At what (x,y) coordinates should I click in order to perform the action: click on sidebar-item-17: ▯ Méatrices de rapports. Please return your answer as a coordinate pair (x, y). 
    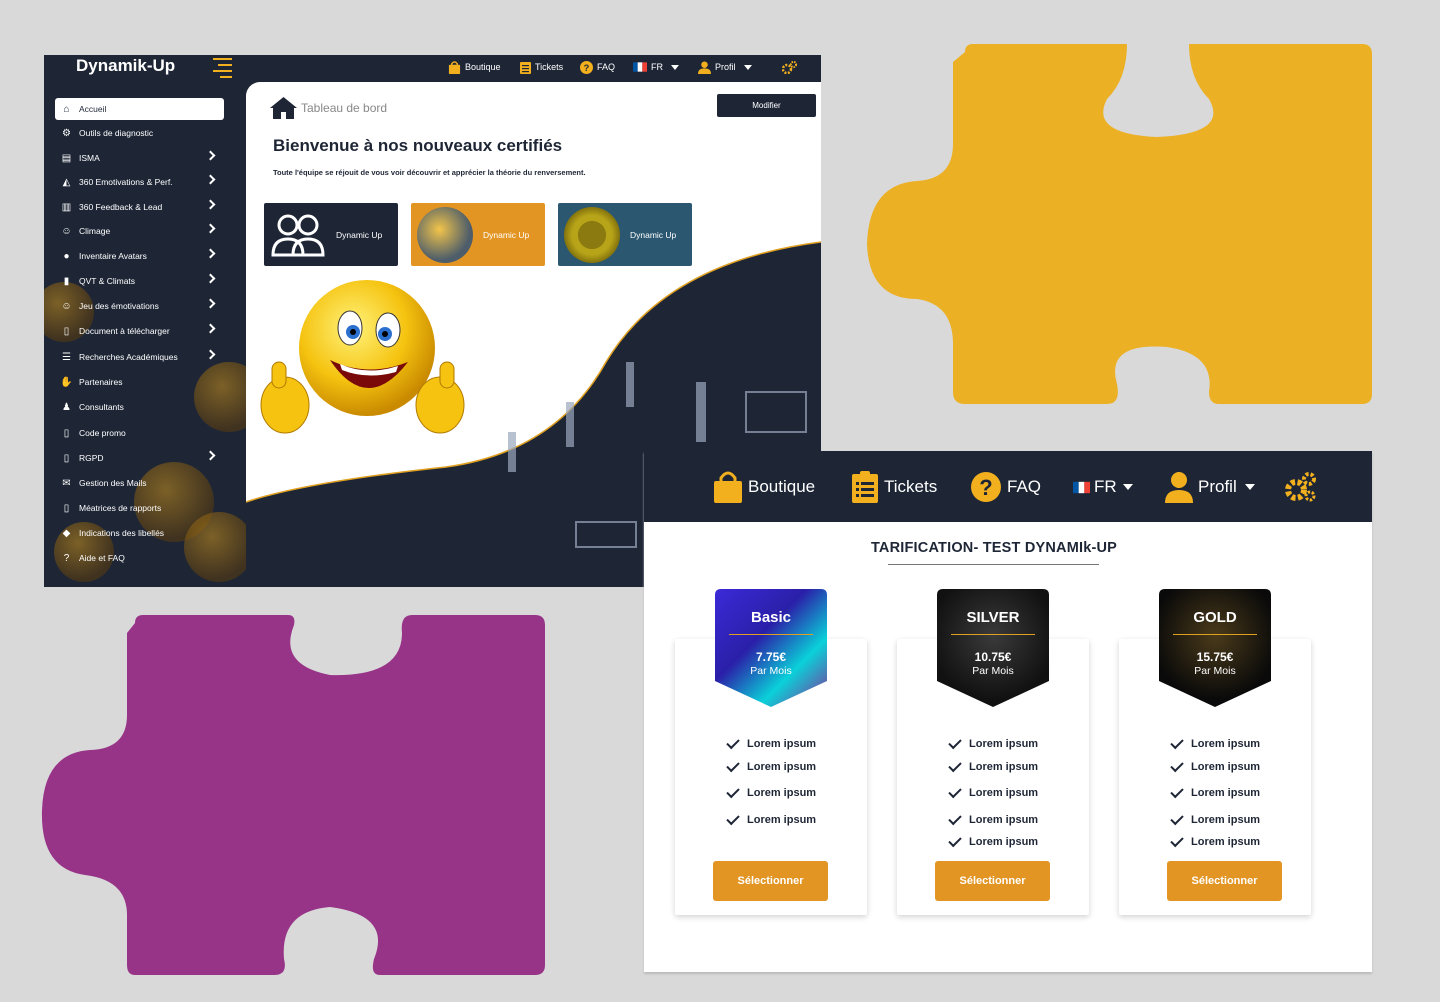
    Looking at the image, I should click on (139, 508).